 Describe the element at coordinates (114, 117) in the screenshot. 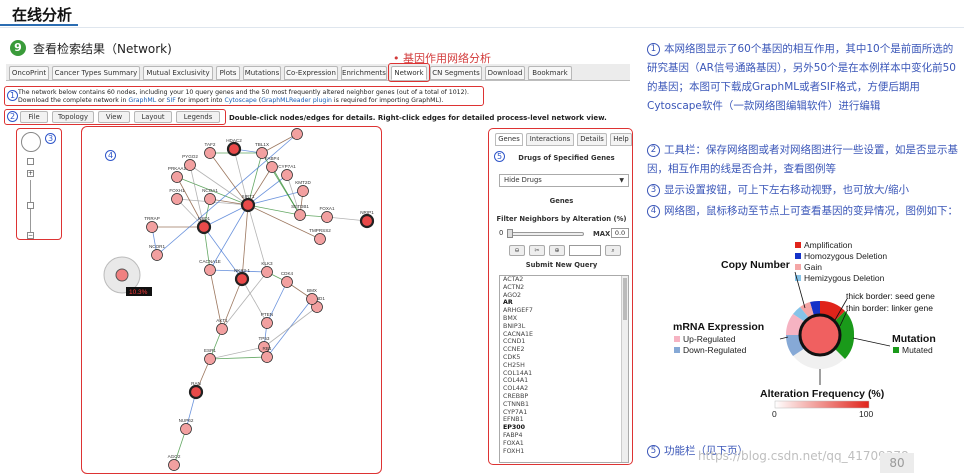

I see `view-menu-button: View` at that location.